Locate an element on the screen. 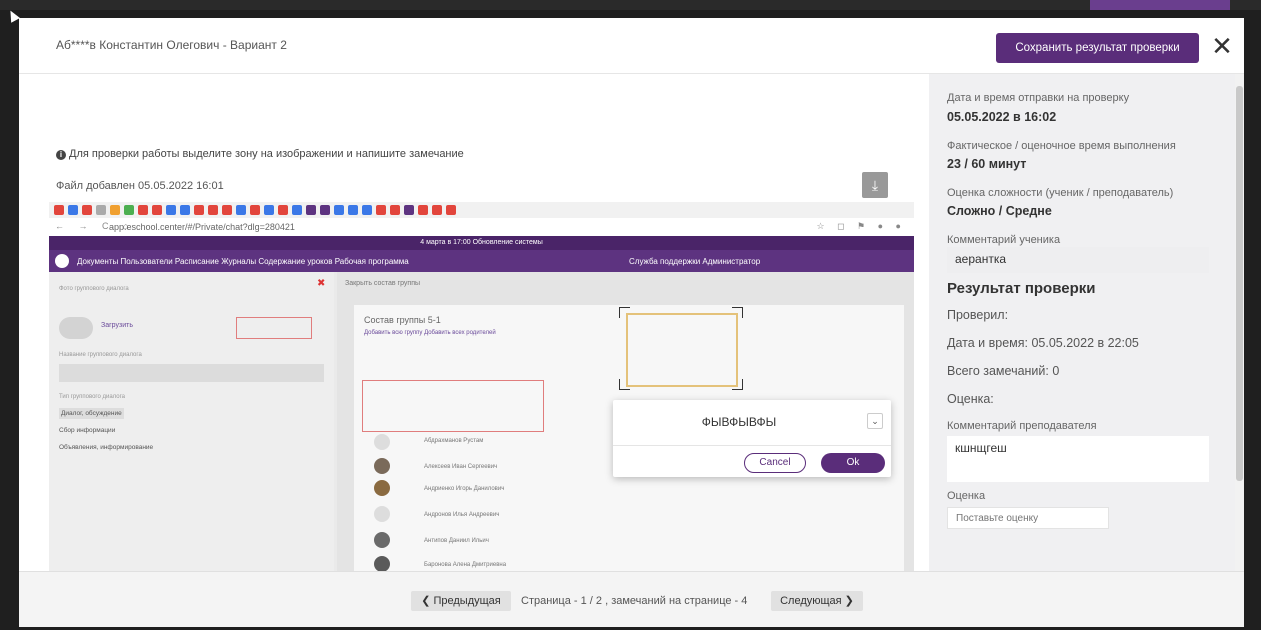  side-label-type: Тип группового диалога is located at coordinates (92, 397).